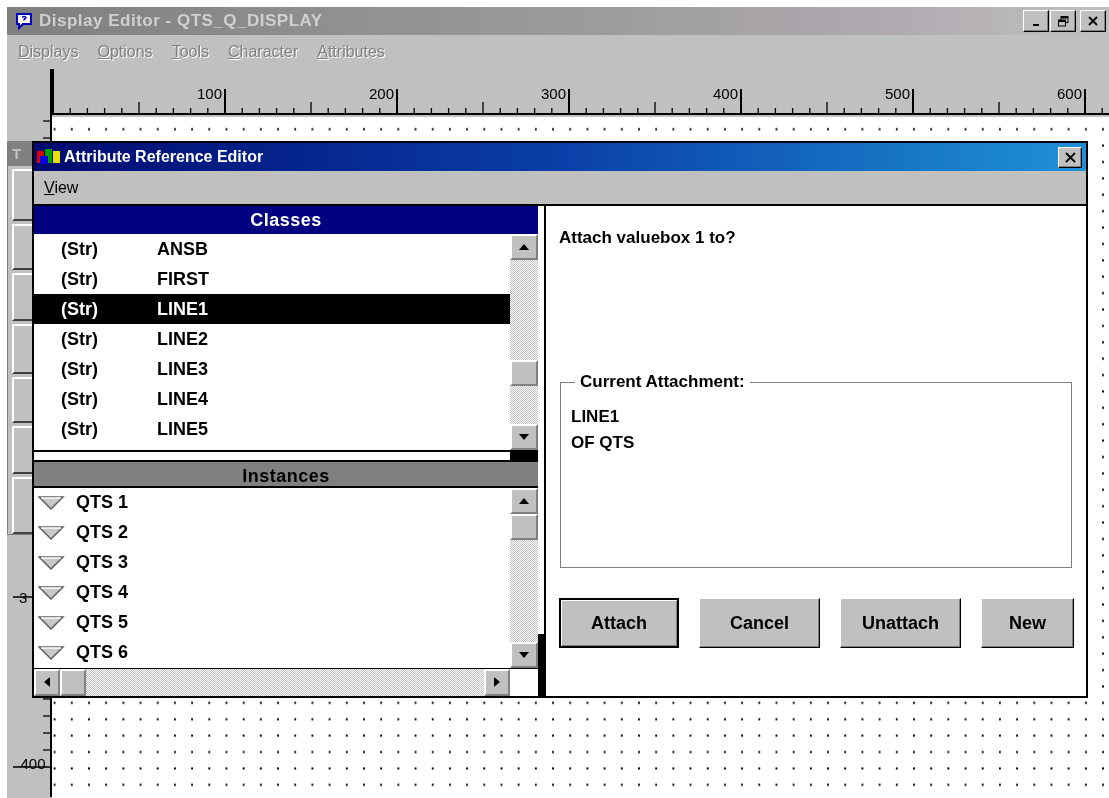  Describe the element at coordinates (272, 249) in the screenshot. I see `class-row: (Str) ANSB` at that location.